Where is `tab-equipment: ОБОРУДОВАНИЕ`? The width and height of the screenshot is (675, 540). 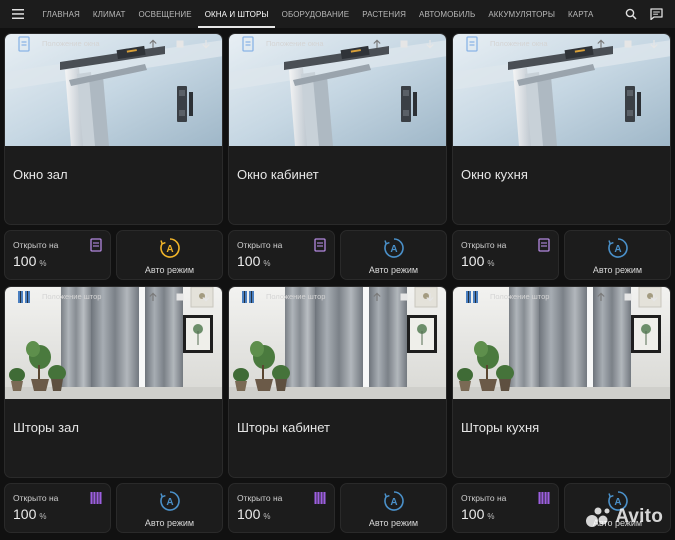
tab-equipment: ОБОРУДОВАНИЕ is located at coordinates (315, 14).